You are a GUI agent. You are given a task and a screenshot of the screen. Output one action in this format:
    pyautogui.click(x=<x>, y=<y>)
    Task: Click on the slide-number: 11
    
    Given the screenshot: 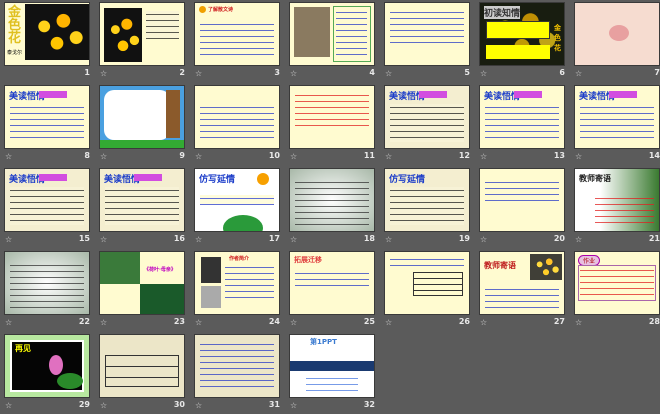 What is the action you would take?
    pyautogui.click(x=369, y=155)
    